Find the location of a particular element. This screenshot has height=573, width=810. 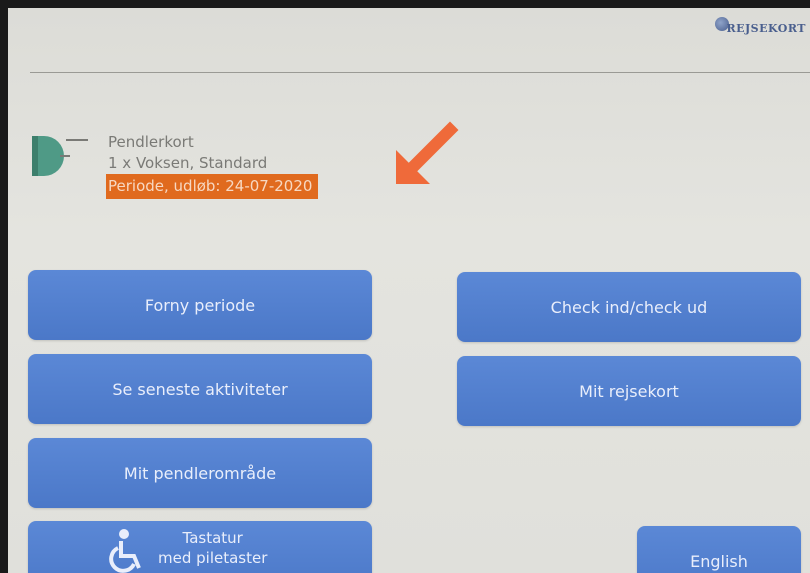

arrow-icon is located at coordinates (427, 152).